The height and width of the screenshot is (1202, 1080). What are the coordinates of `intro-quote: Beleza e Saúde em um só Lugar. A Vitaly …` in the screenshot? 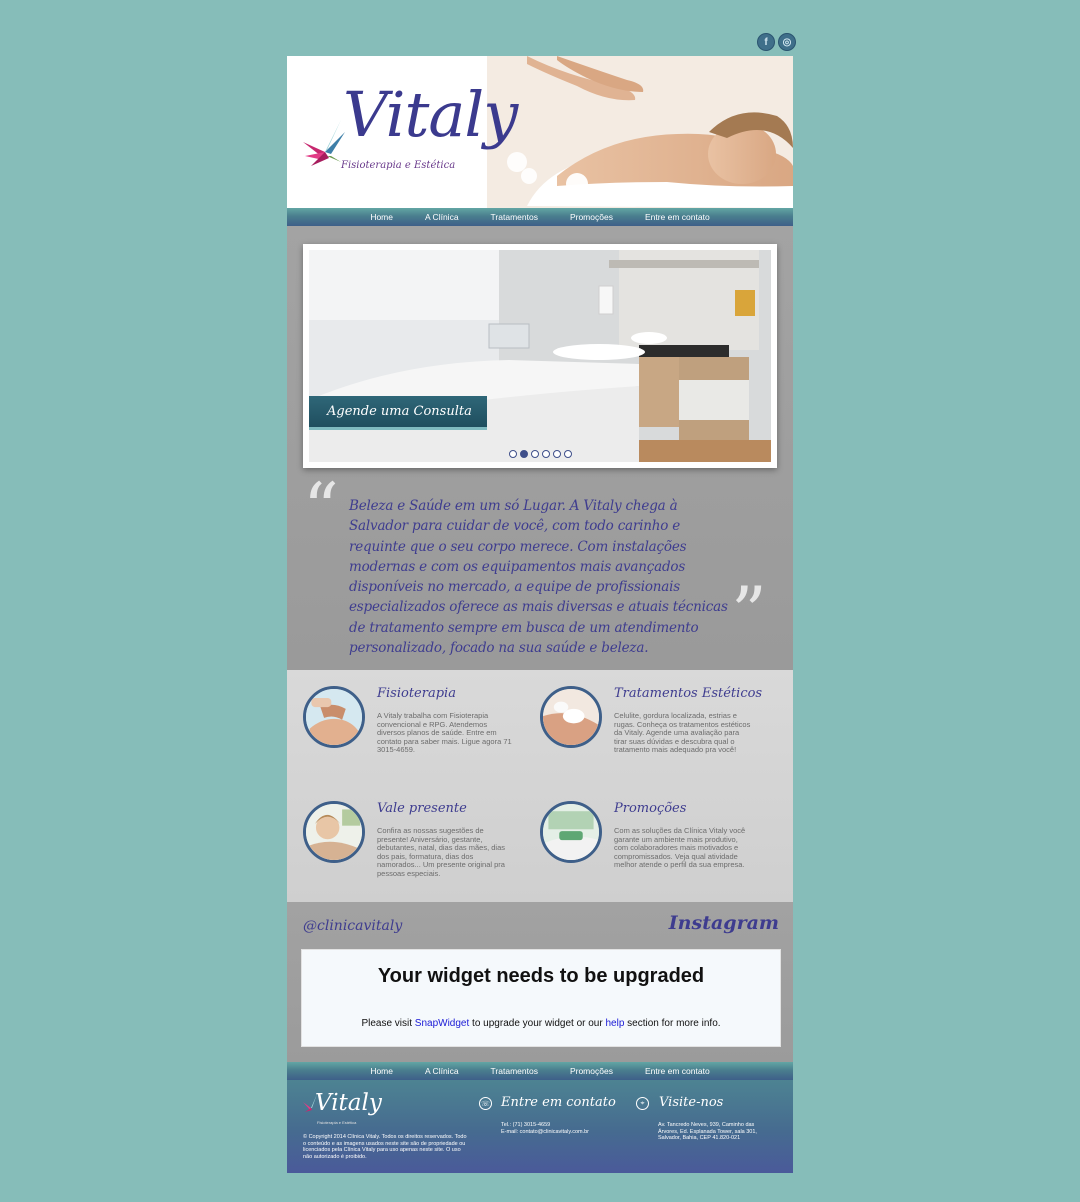 It's located at (538, 577).